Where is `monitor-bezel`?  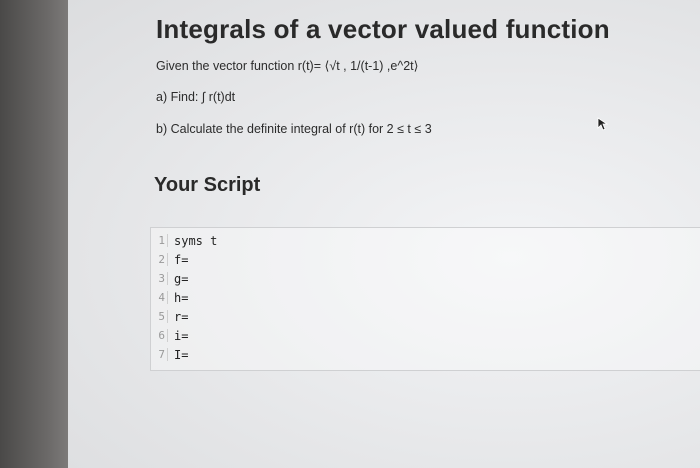
monitor-bezel is located at coordinates (34, 234).